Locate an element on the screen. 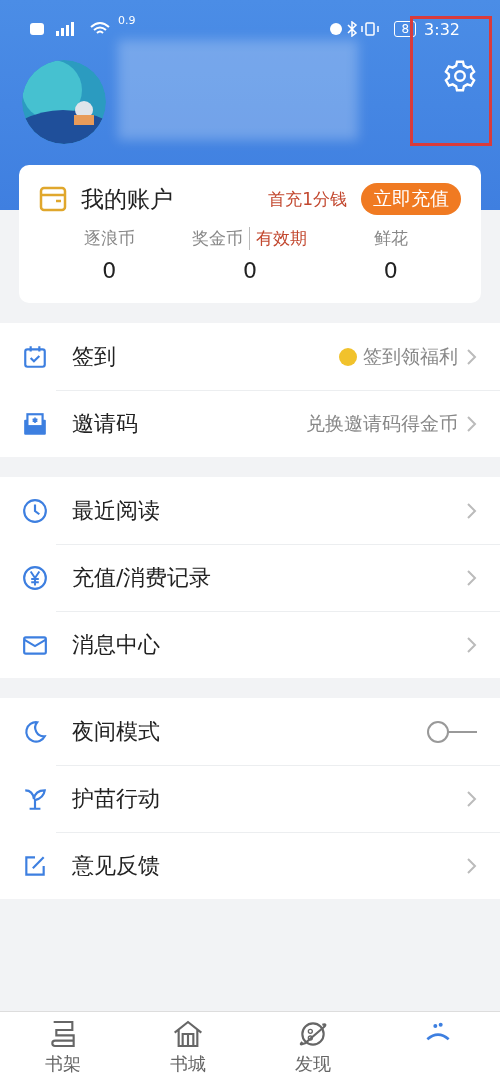  sprout-icon is located at coordinates (35, 799).